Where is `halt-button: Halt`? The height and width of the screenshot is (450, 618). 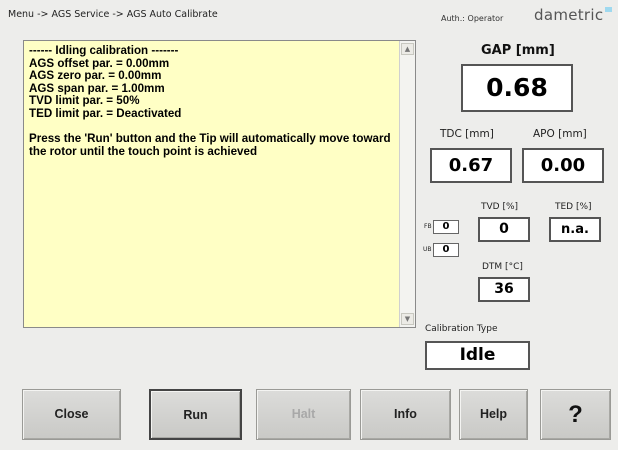
halt-button: Halt is located at coordinates (303, 414).